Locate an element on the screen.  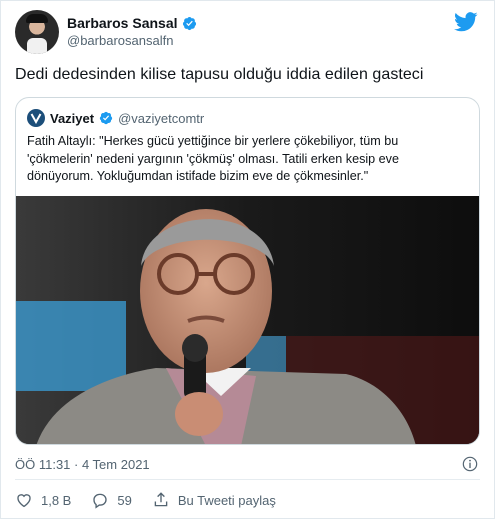
vaziyet-logo-icon is located at coordinates (36, 118).